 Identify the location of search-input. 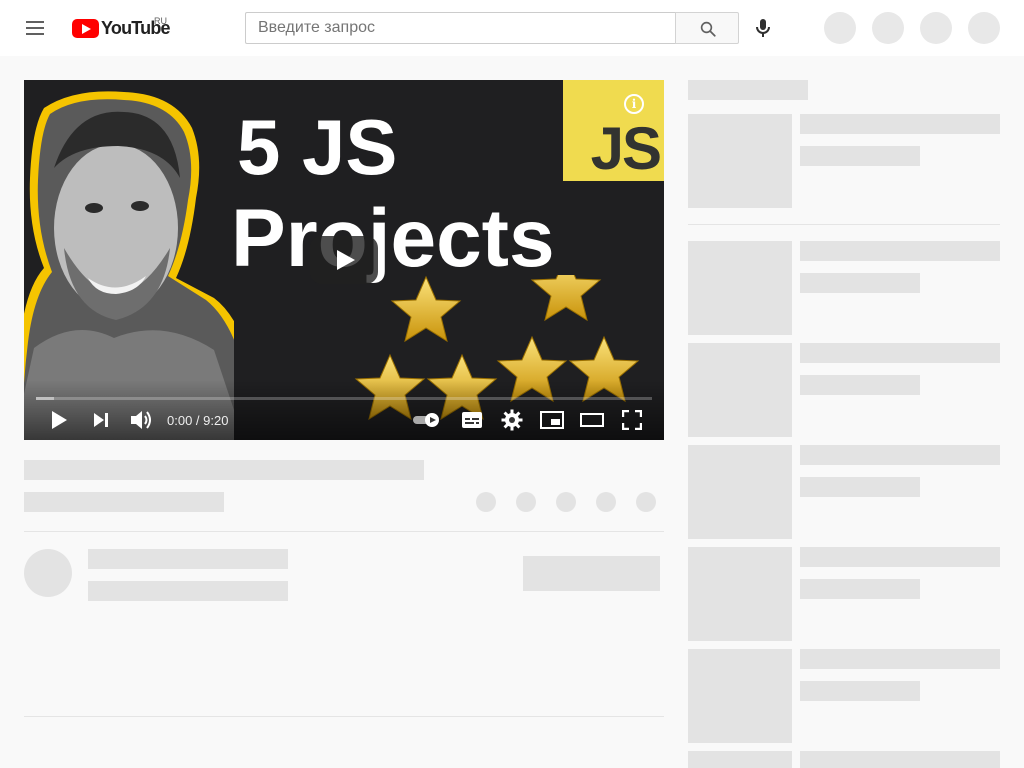
(460, 28).